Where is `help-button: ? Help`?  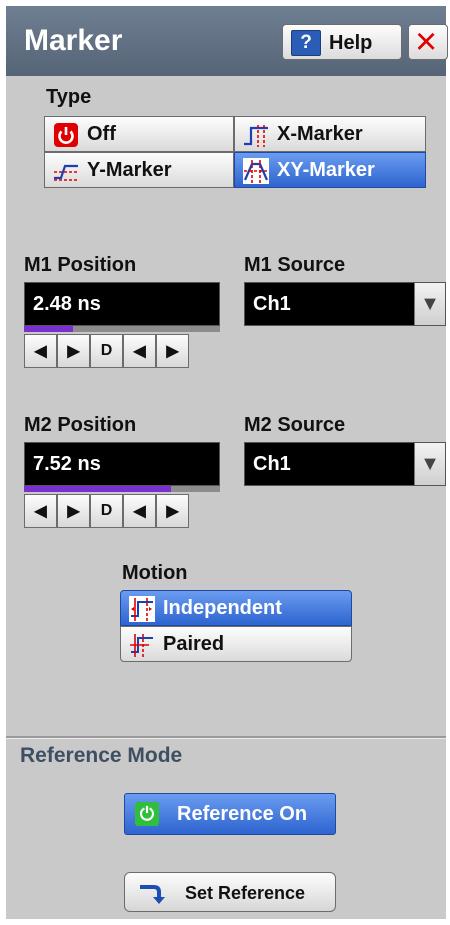
help-button: ? Help is located at coordinates (342, 42).